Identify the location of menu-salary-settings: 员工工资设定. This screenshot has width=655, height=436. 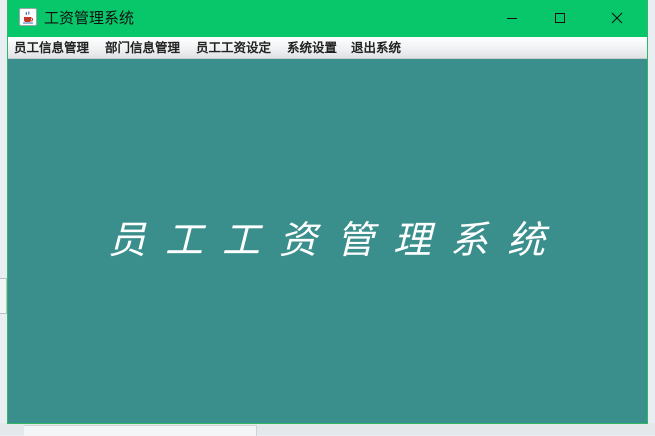
(233, 48).